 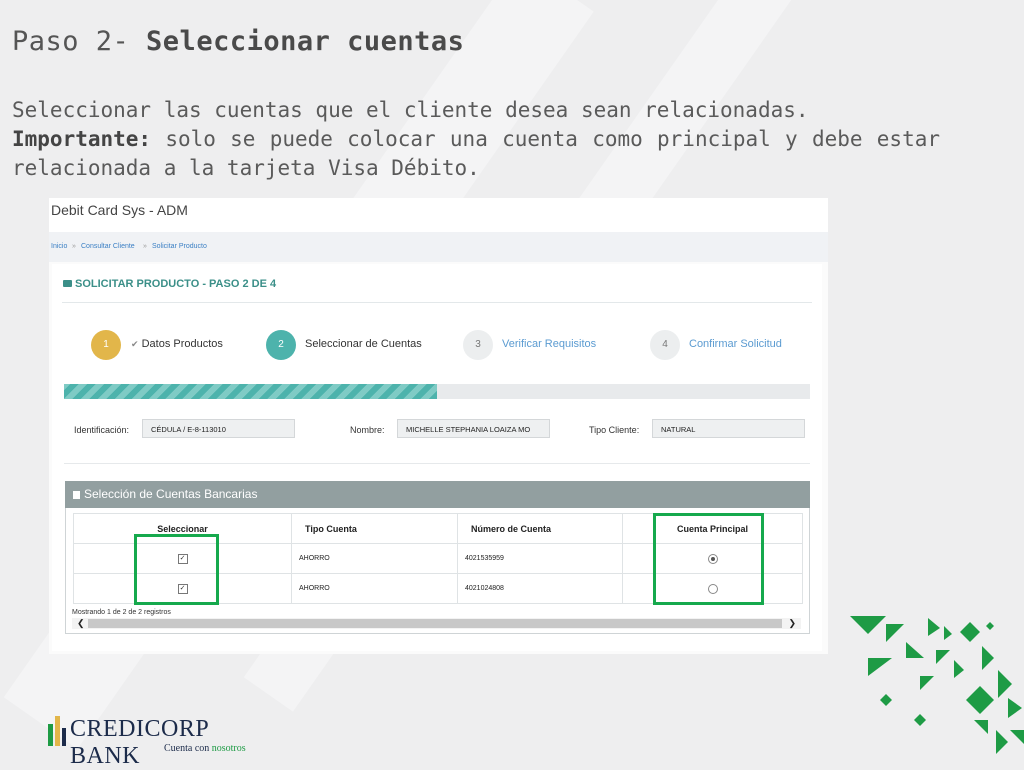 I want to click on identificacion-label: Identificación:, so click(x=102, y=430).